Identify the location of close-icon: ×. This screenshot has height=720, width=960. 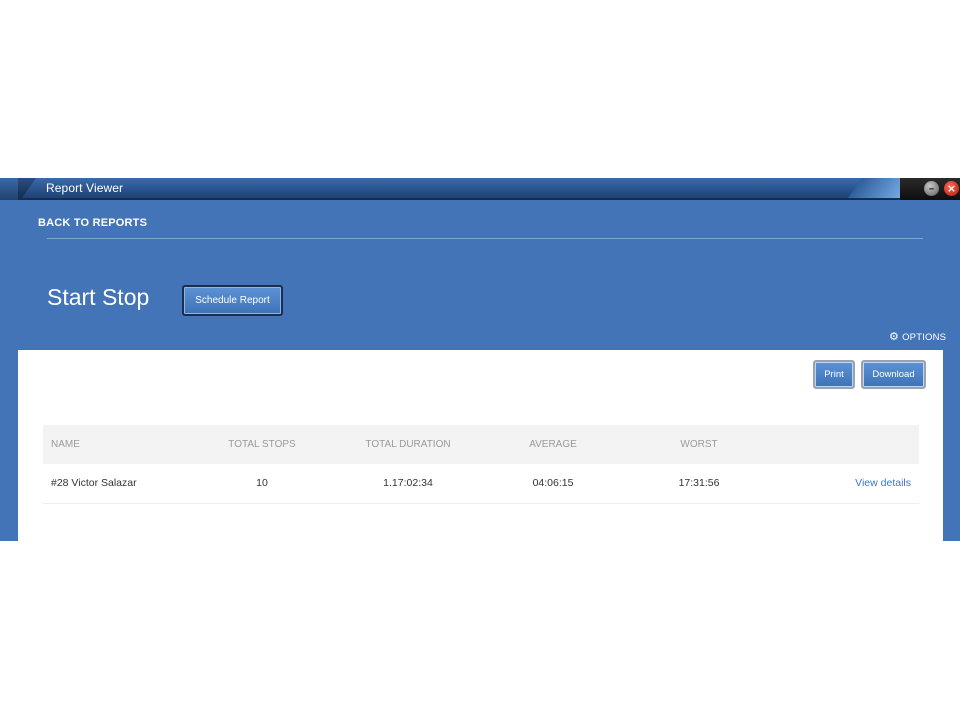
(951, 188).